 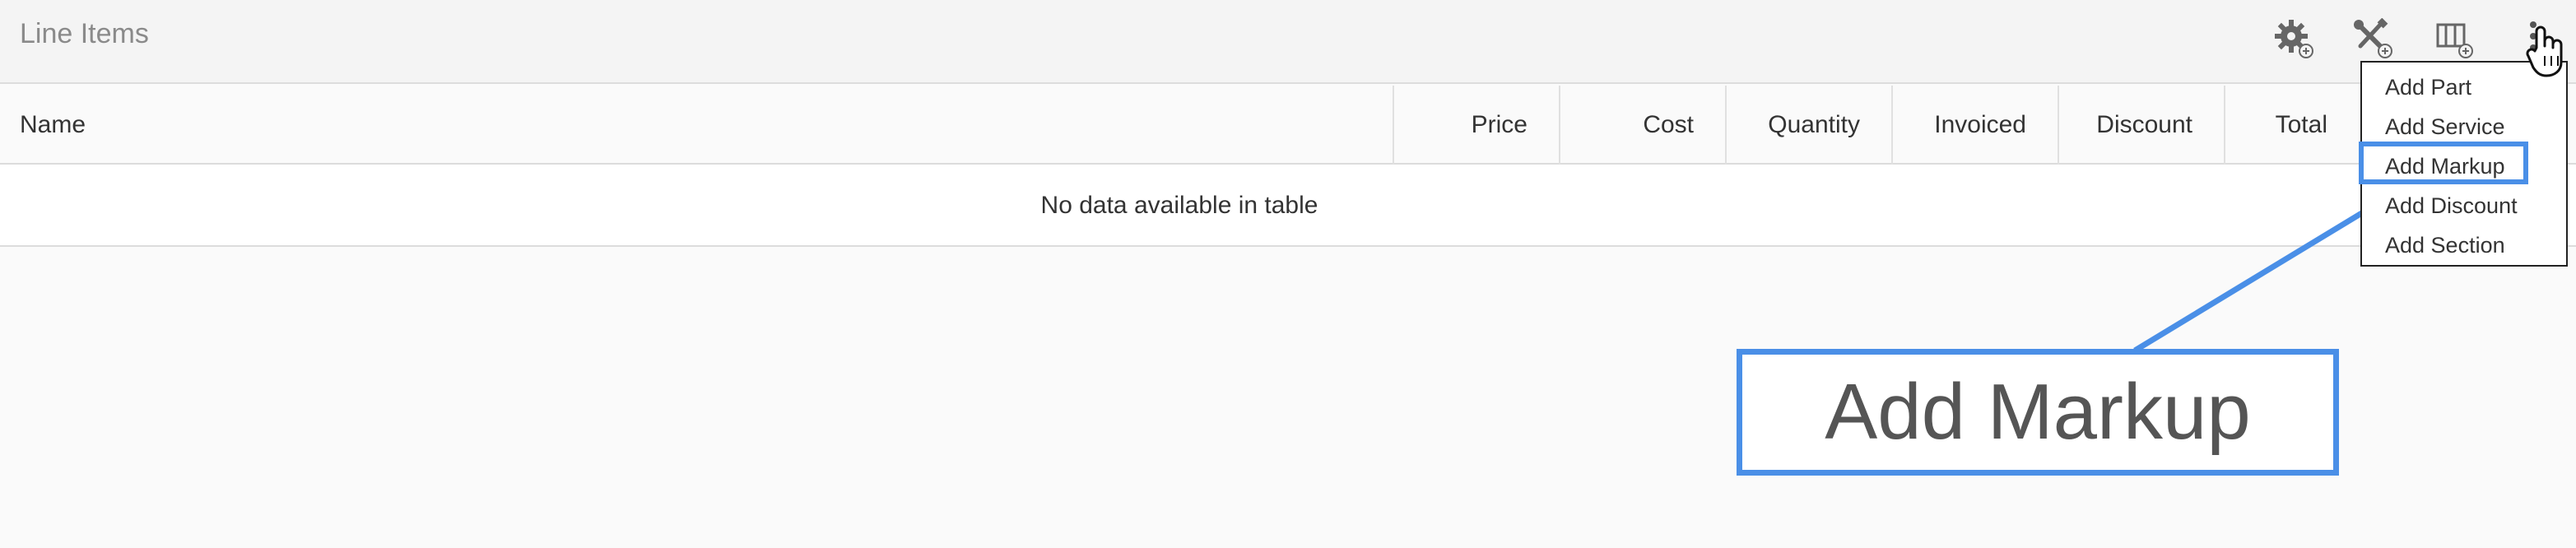 What do you see at coordinates (1974, 125) in the screenshot?
I see `column-header-invoiced: Invoiced` at bounding box center [1974, 125].